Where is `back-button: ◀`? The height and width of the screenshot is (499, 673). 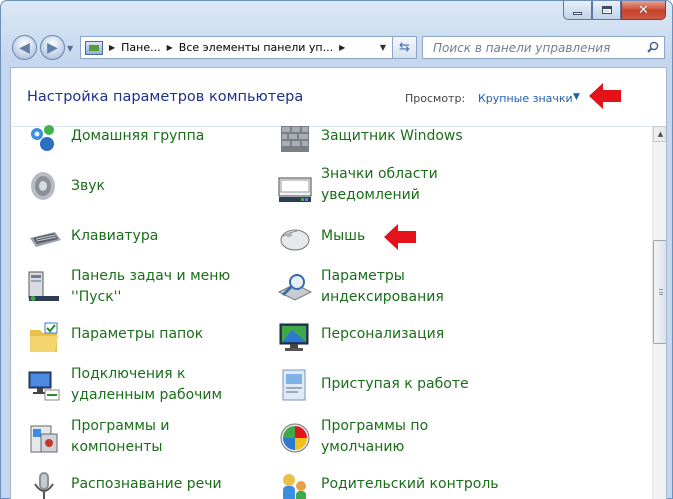 back-button: ◀ is located at coordinates (24, 47).